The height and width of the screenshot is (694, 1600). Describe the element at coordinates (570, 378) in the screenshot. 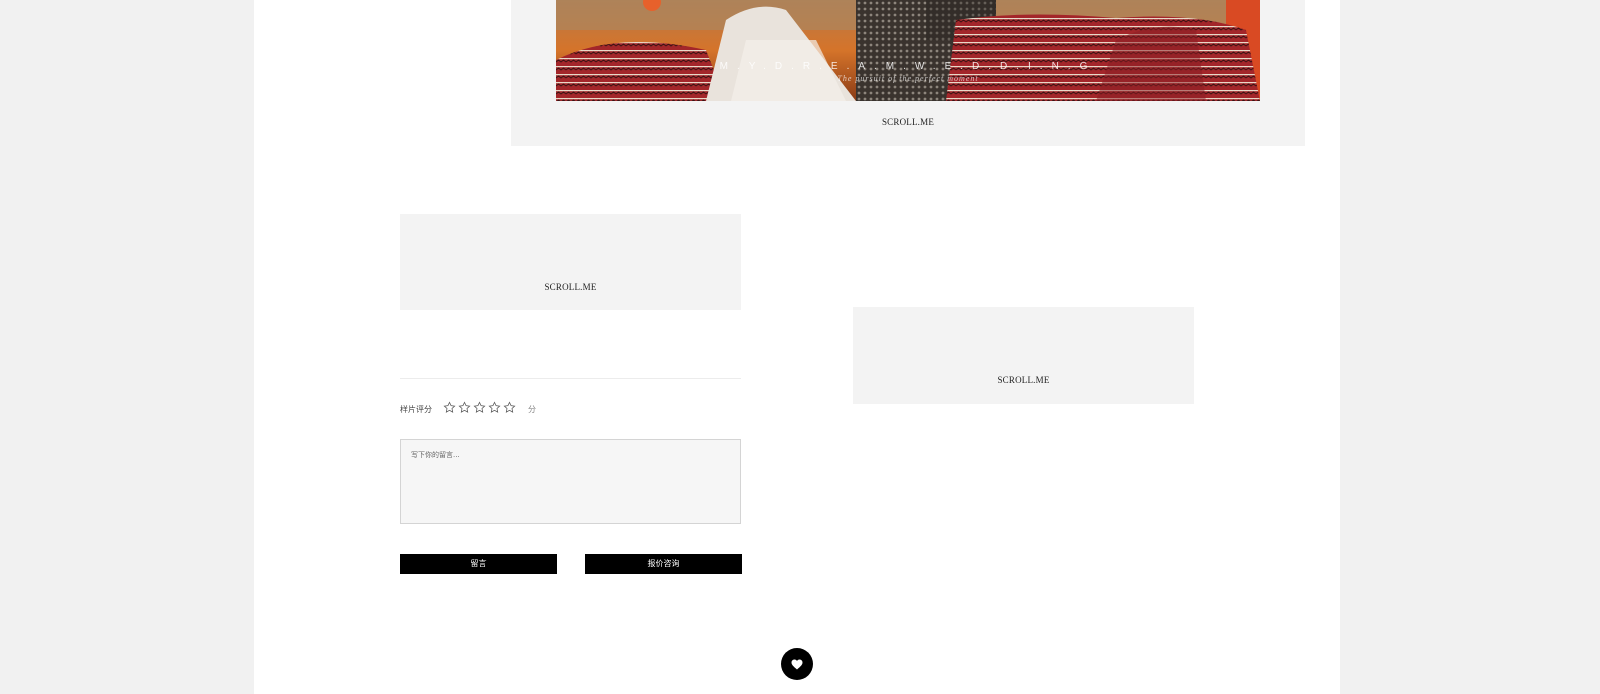

I see `divider` at that location.